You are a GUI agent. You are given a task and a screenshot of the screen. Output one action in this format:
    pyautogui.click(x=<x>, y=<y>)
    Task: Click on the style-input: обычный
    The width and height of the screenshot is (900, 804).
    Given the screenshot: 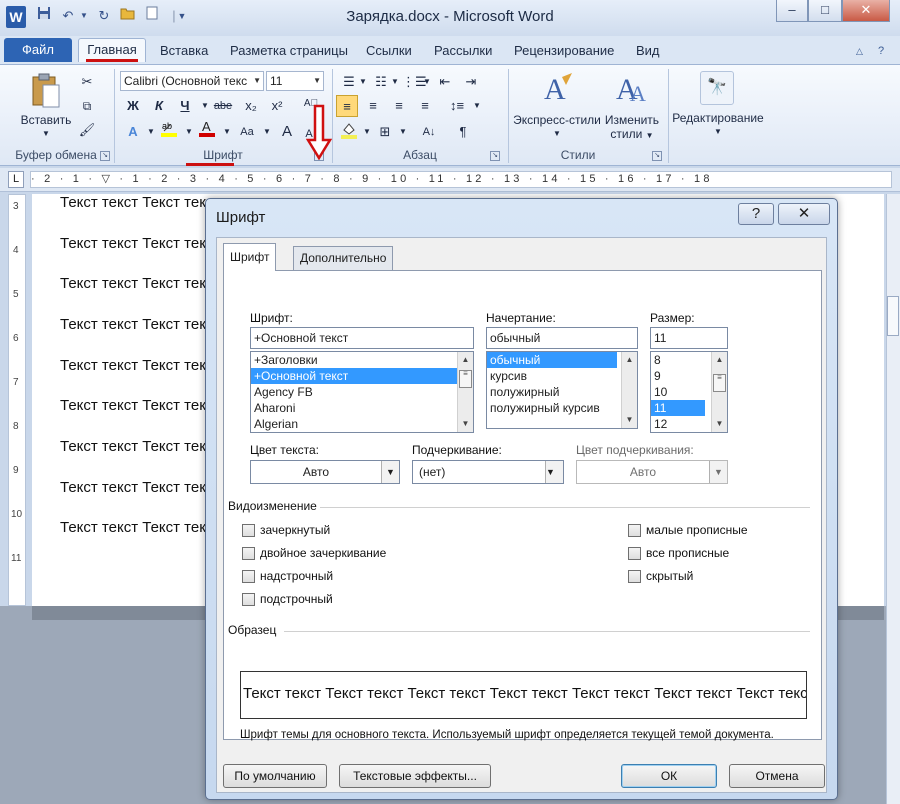 What is the action you would take?
    pyautogui.click(x=562, y=338)
    